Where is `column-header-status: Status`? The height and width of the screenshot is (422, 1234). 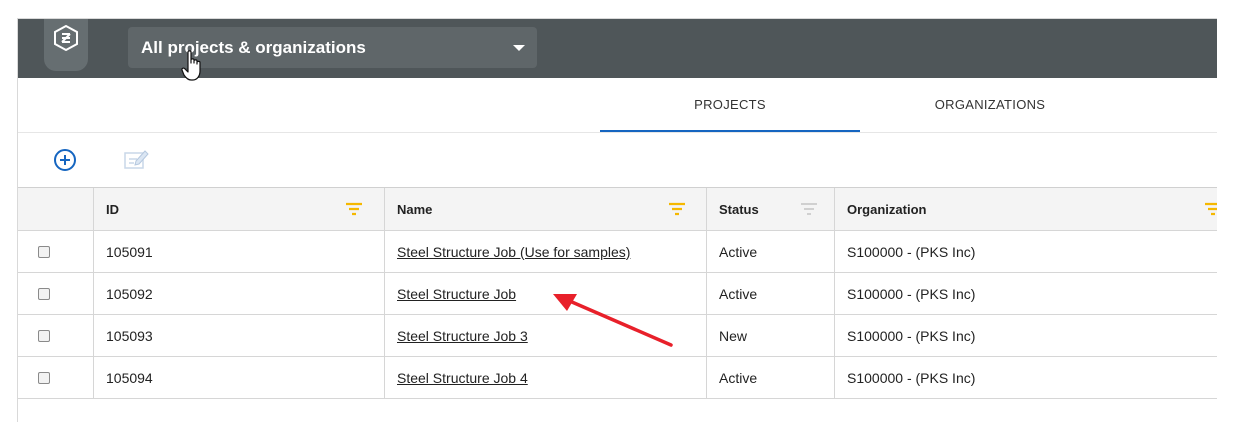
column-header-status: Status is located at coordinates (771, 209).